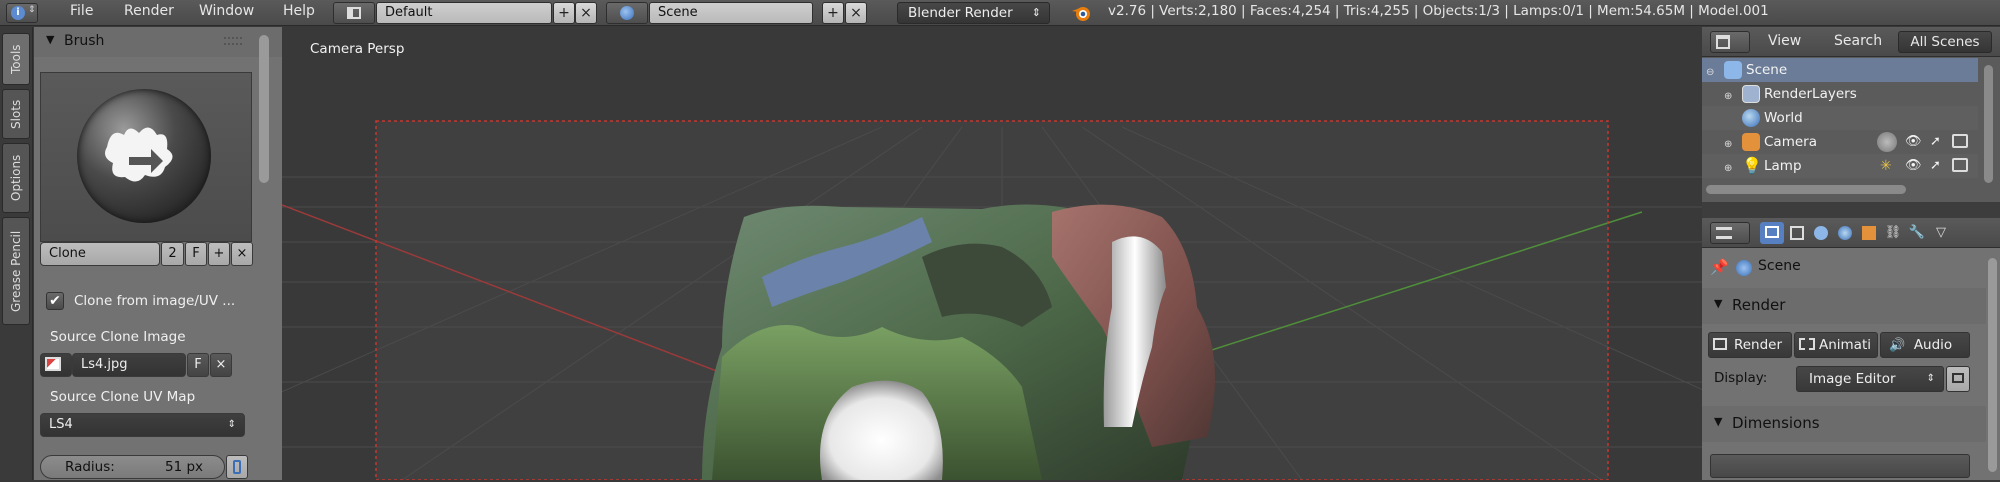 The width and height of the screenshot is (2000, 482). Describe the element at coordinates (1730, 42) in the screenshot. I see `outliner-editor-type-button` at that location.